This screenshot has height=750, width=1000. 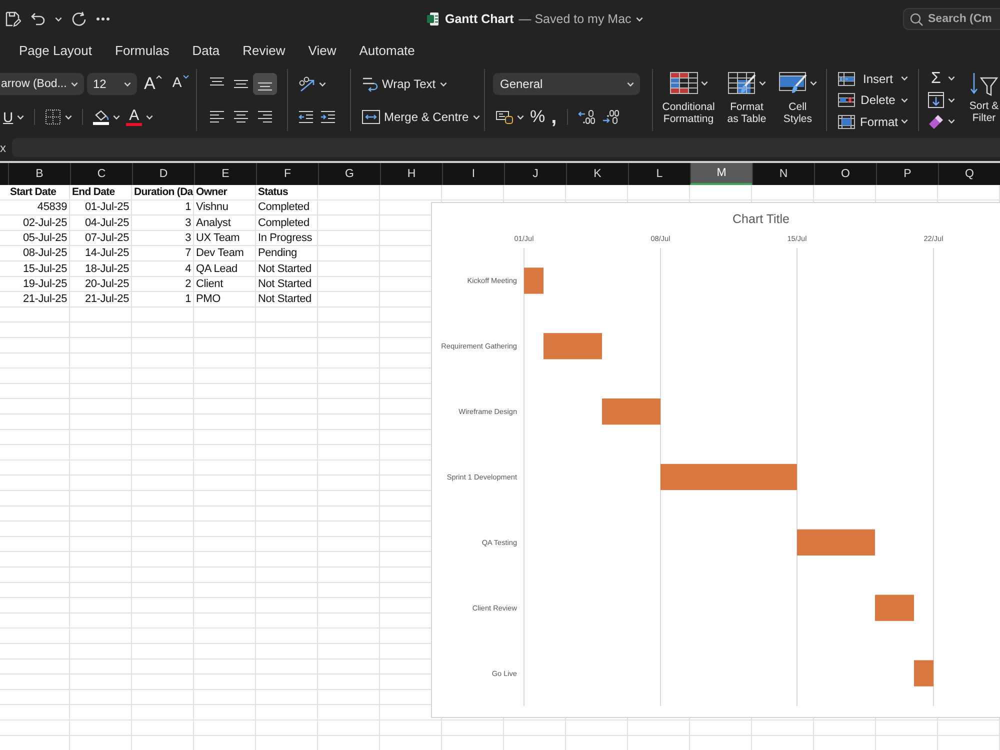 I want to click on table-cell-text: PMO, so click(x=208, y=300).